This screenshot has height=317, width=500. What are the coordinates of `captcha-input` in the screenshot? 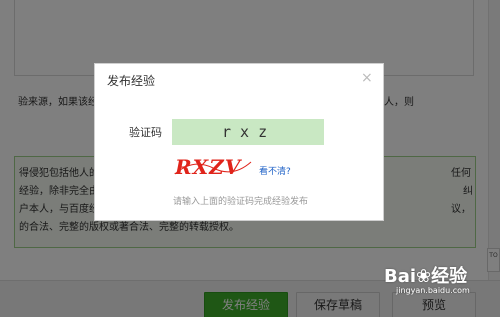 It's located at (248, 132).